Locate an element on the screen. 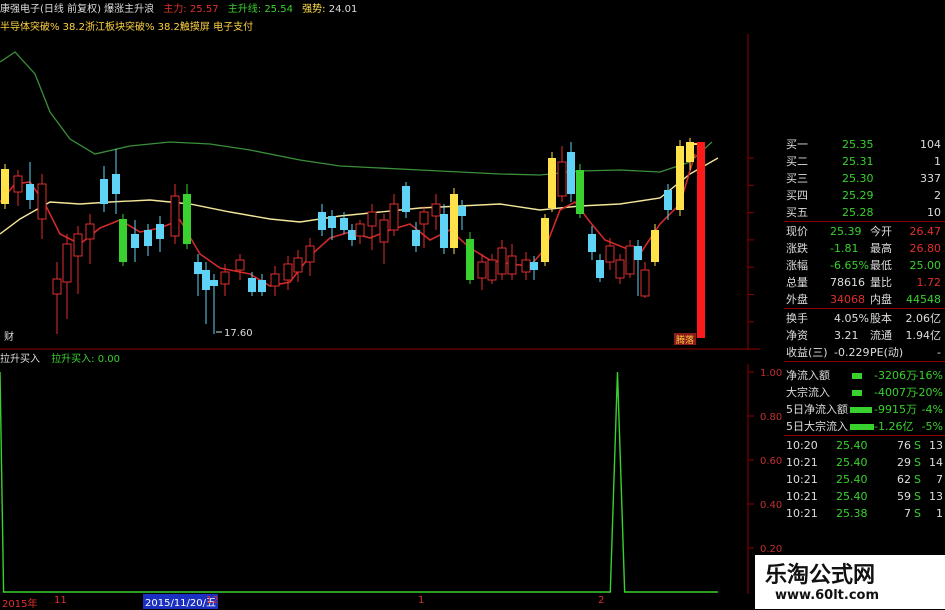  stat-value-1: 78616 is located at coordinates (847, 282).